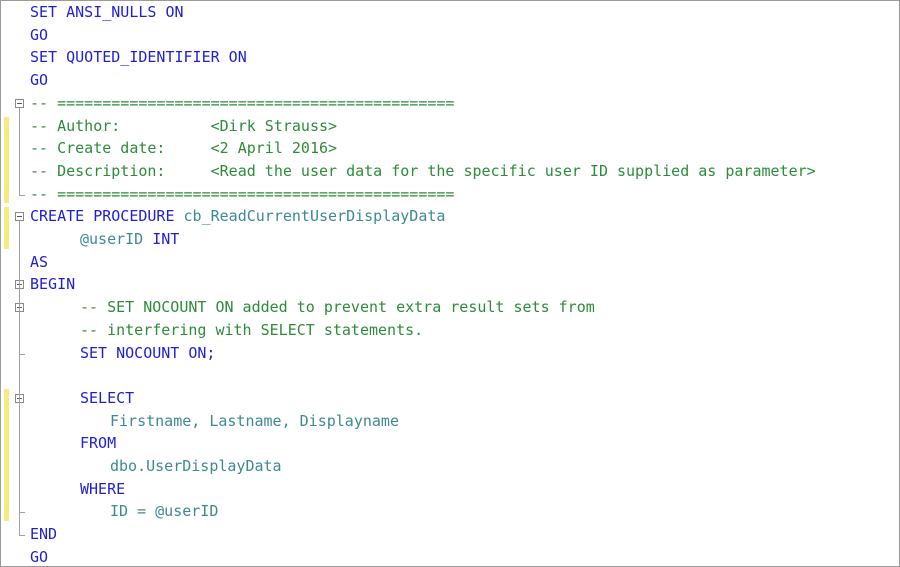 This screenshot has width=900, height=567. I want to click on code-text: SET ANSI_NULLS ON, so click(107, 12).